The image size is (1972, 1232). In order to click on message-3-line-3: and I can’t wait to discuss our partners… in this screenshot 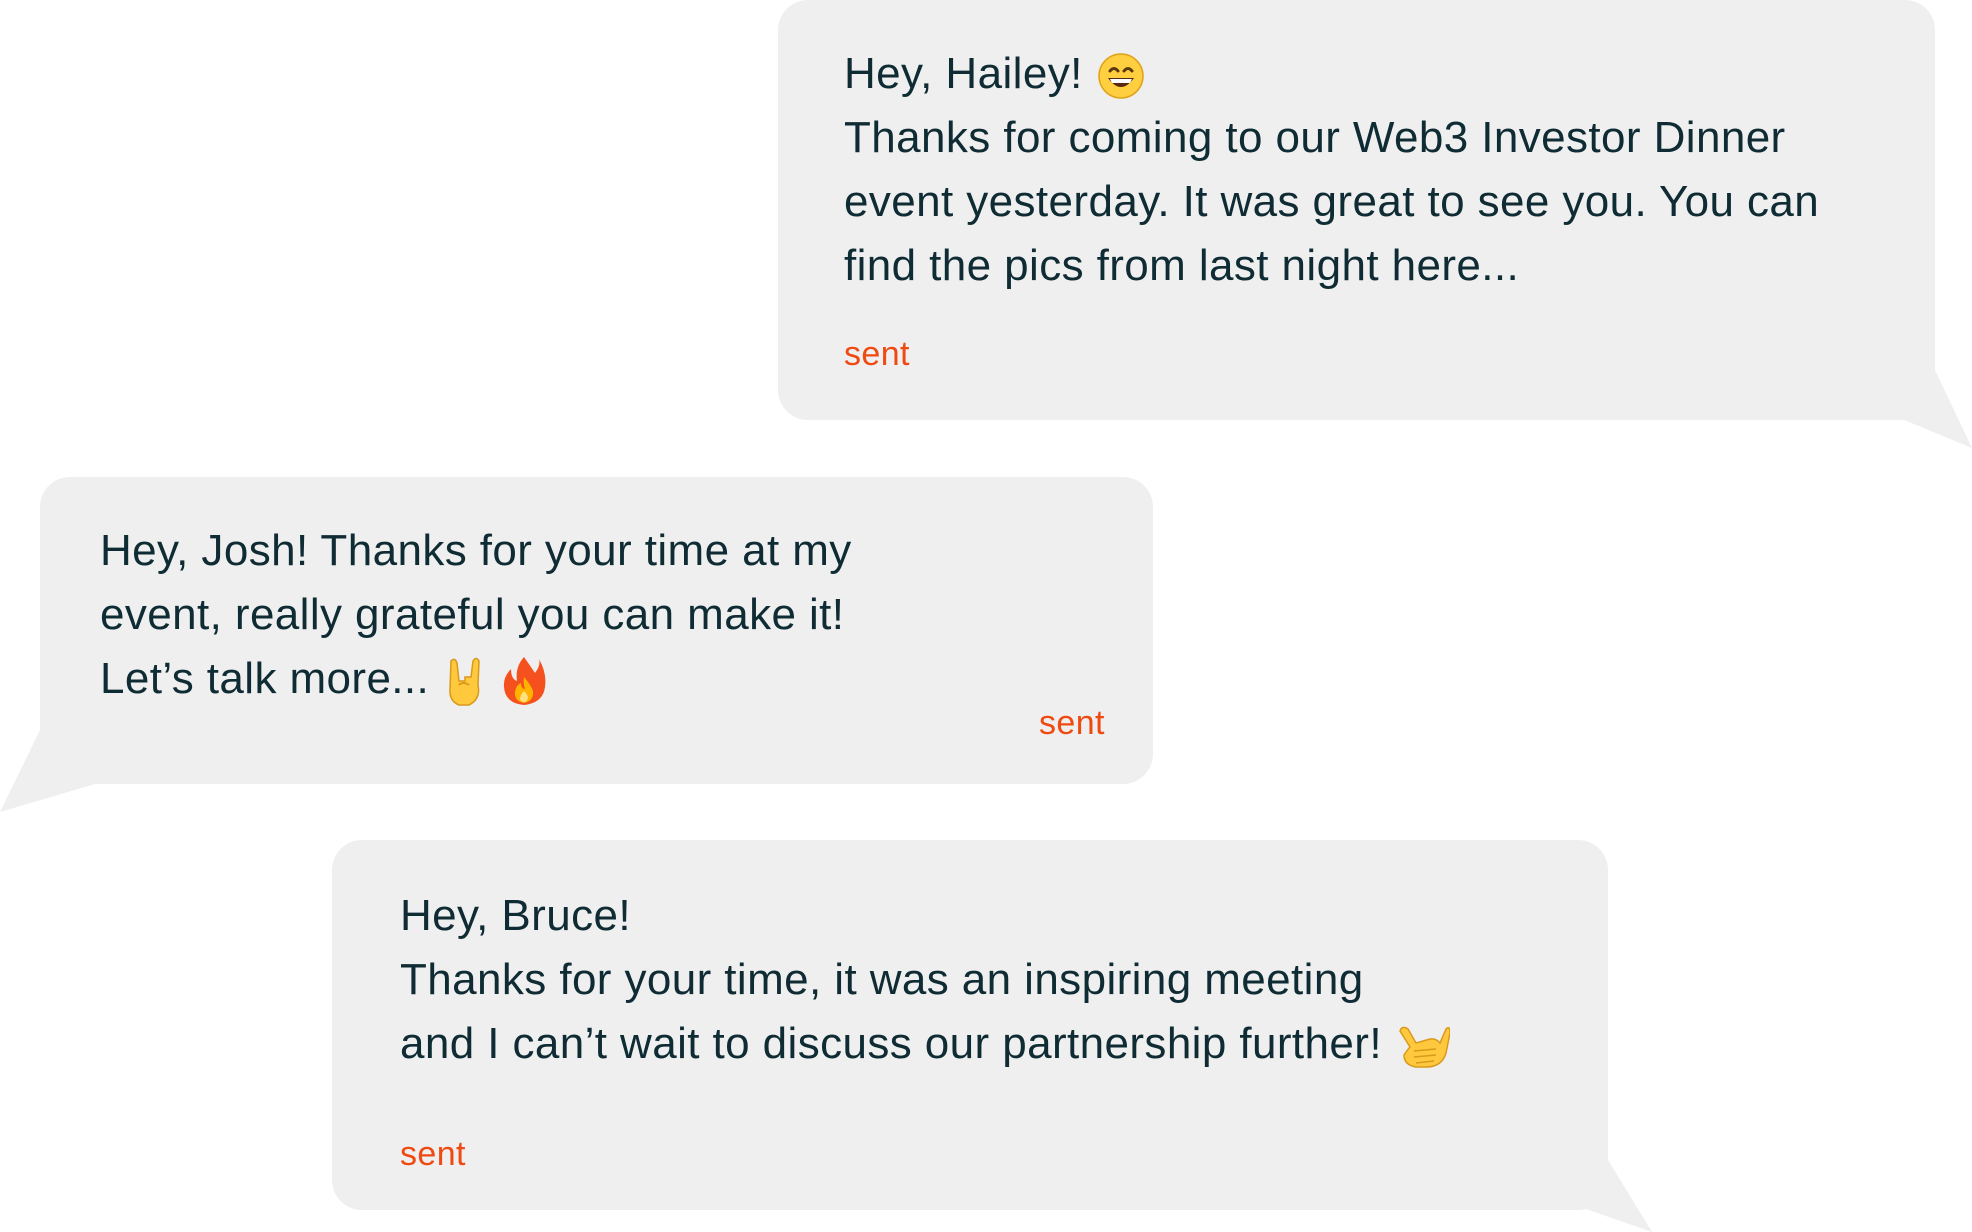, I will do `click(925, 1044)`.